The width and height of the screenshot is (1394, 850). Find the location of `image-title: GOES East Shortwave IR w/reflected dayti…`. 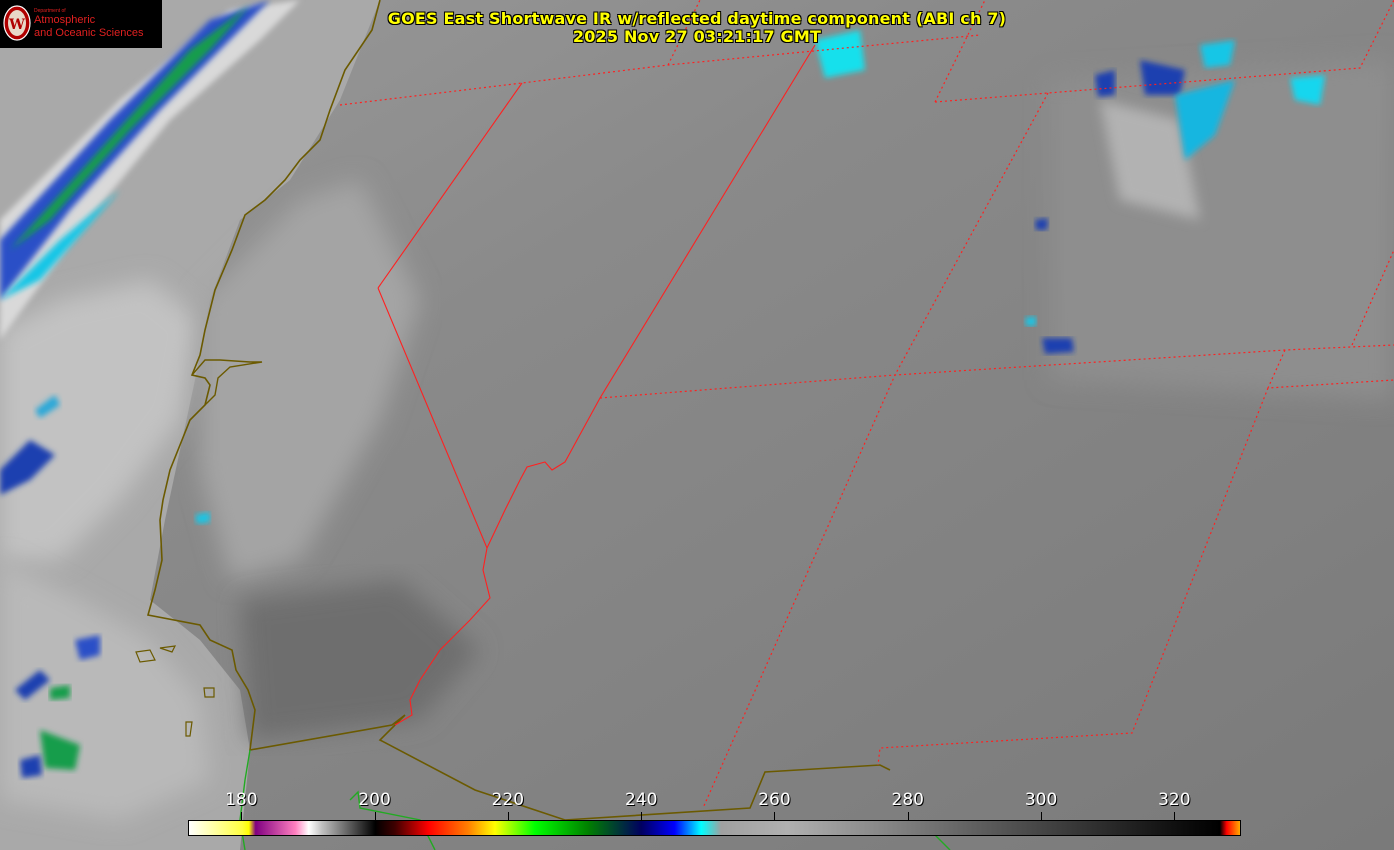

image-title: GOES East Shortwave IR w/reflected dayti… is located at coordinates (697, 18).